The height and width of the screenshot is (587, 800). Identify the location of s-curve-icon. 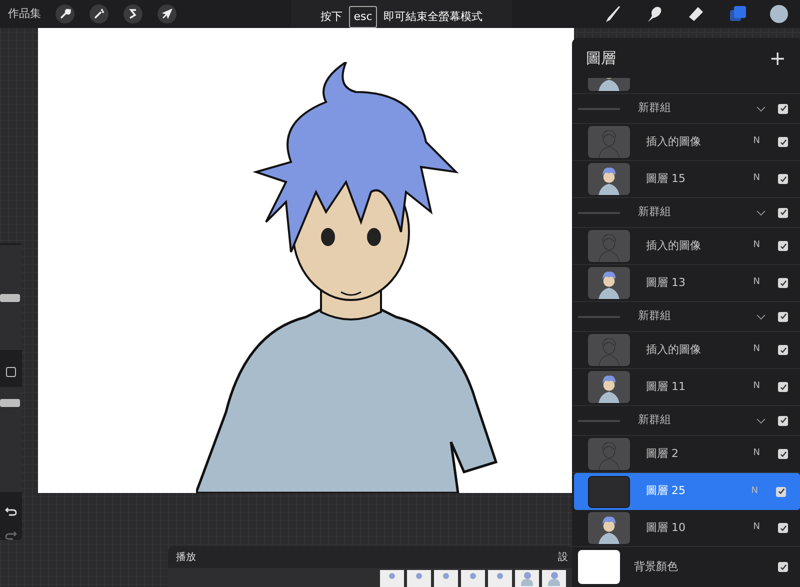
(133, 14).